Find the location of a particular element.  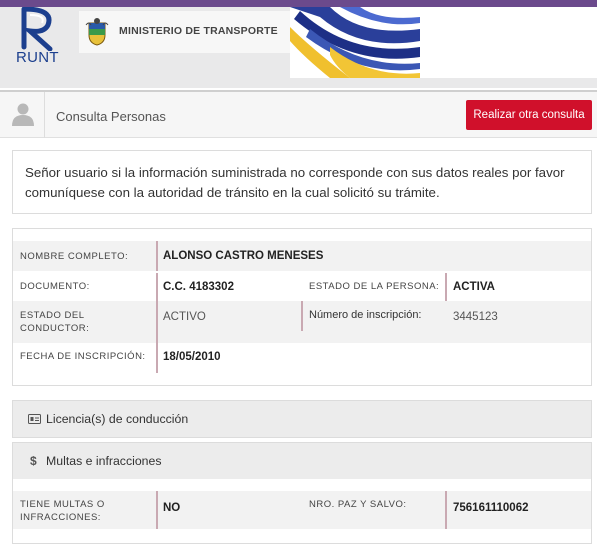

user-icon is located at coordinates (23, 114).